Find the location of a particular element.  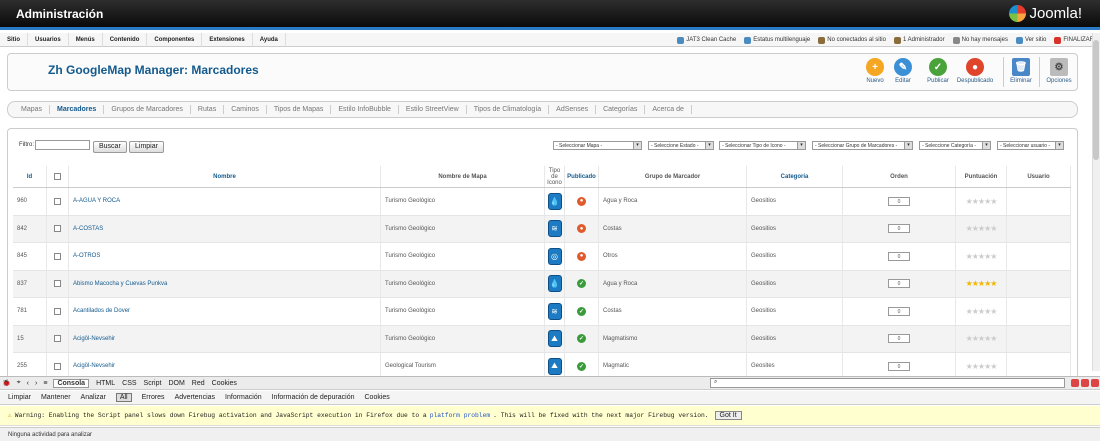

search-button: Buscar is located at coordinates (110, 147).